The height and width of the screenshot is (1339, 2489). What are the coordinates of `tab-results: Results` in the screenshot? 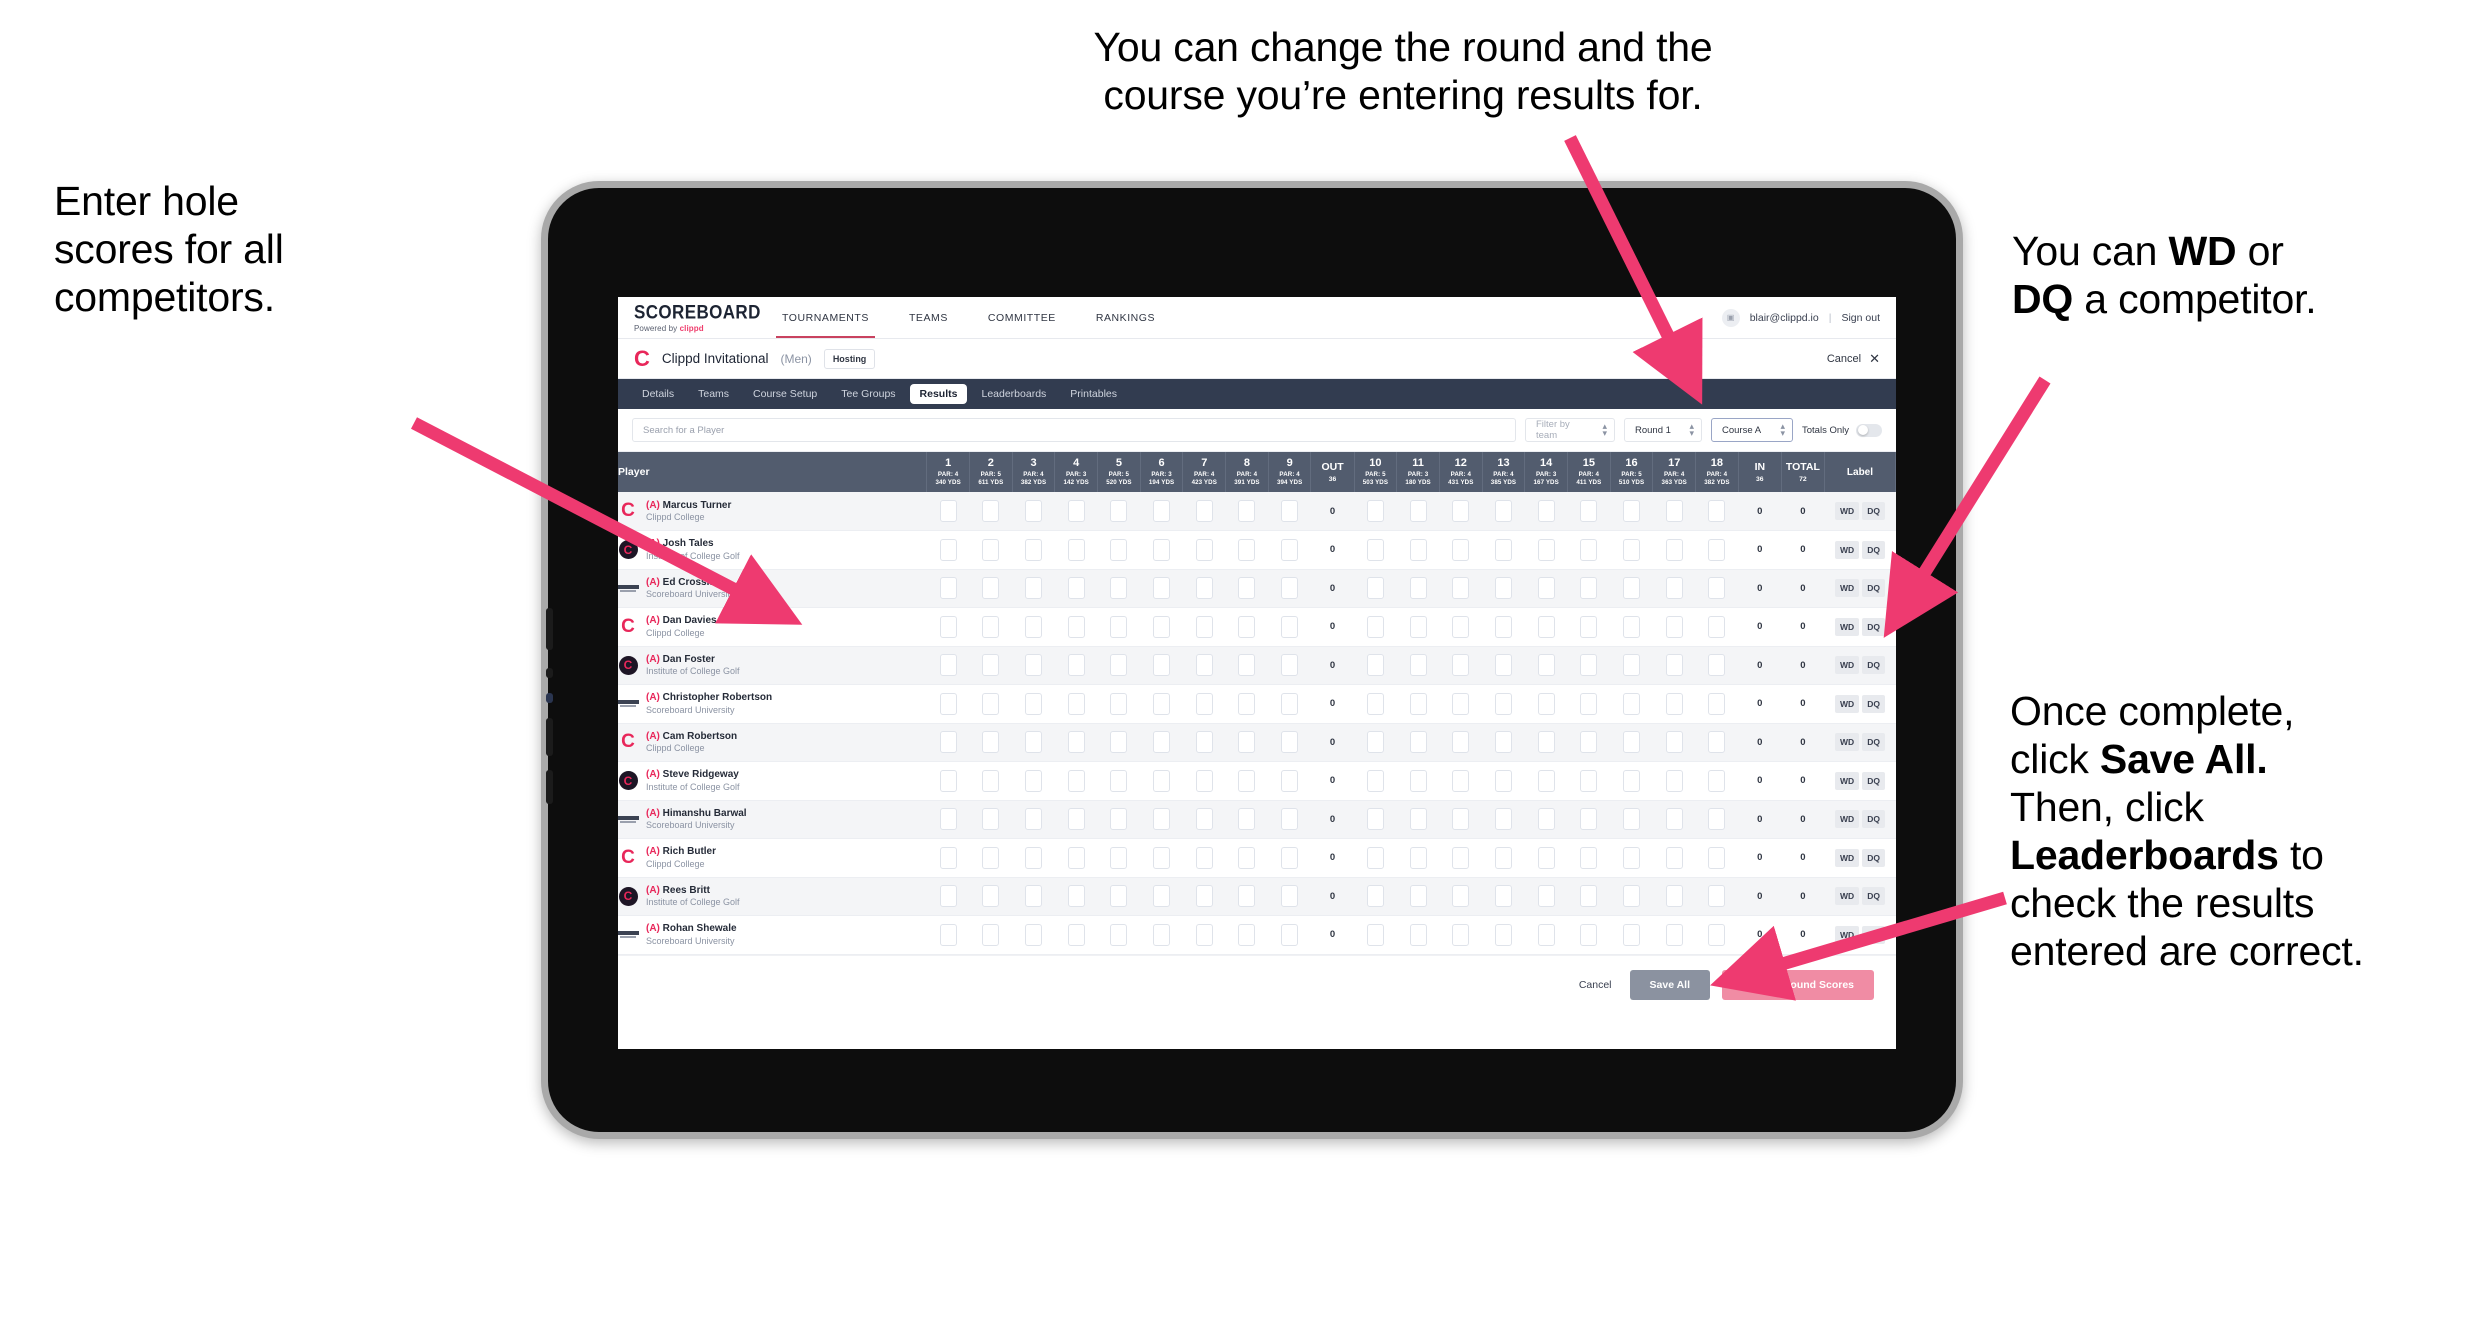 It's located at (938, 394).